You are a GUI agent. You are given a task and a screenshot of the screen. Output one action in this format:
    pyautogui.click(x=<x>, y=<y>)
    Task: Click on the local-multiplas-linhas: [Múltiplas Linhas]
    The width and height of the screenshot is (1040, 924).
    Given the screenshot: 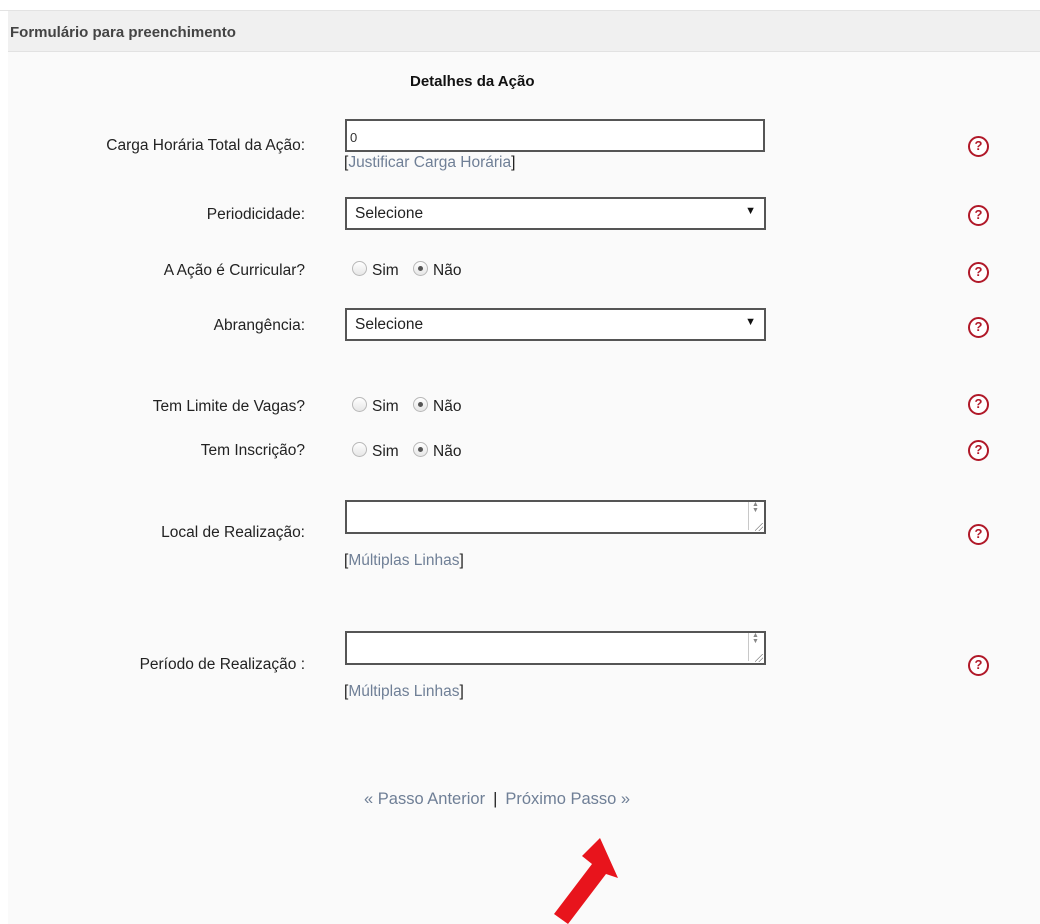 What is the action you would take?
    pyautogui.click(x=404, y=560)
    